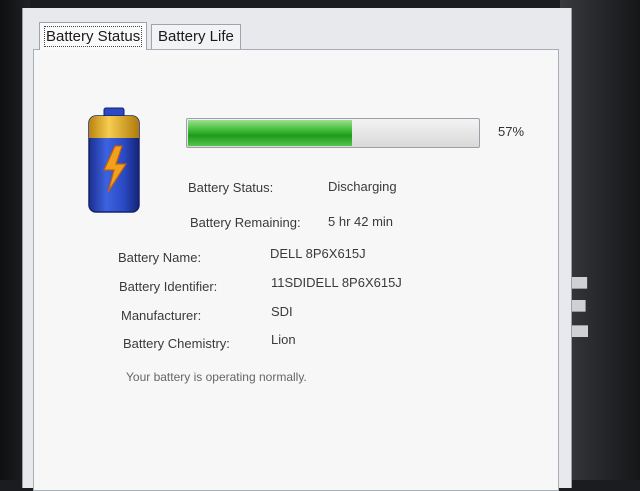 The height and width of the screenshot is (491, 640). Describe the element at coordinates (361, 221) in the screenshot. I see `battery-remaining-value: 5 hr 42 min` at that location.